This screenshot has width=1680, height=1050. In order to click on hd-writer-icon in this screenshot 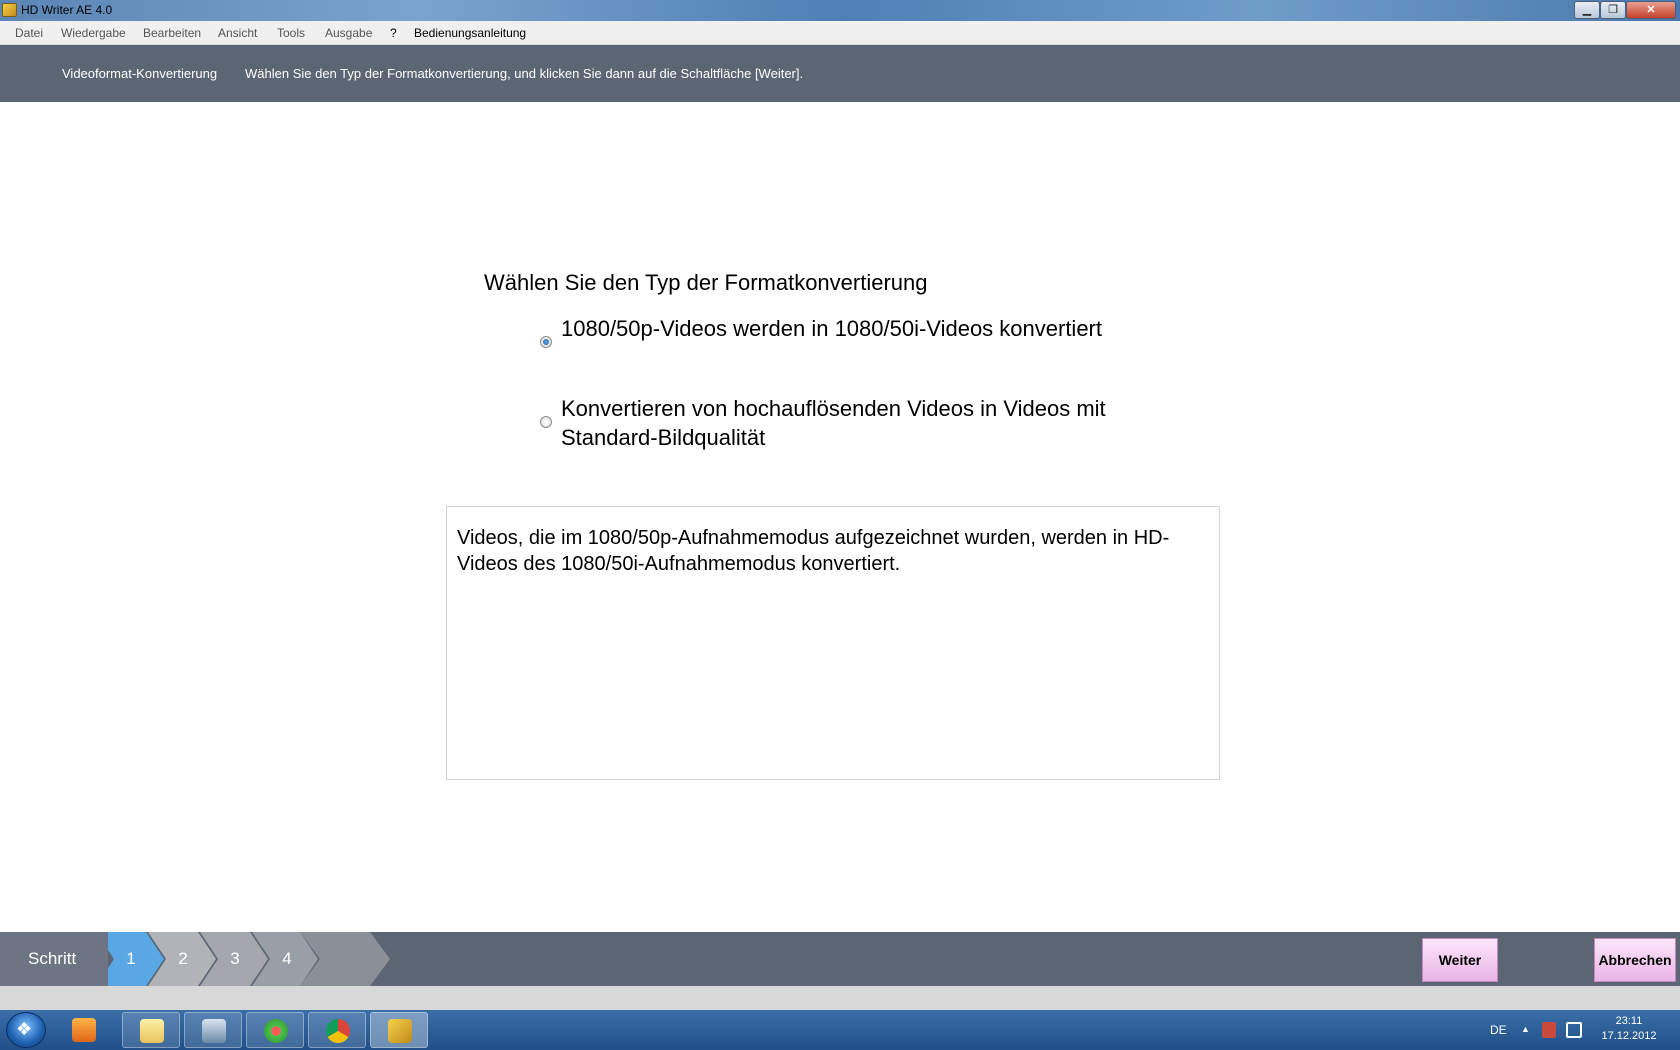, I will do `click(399, 1030)`.